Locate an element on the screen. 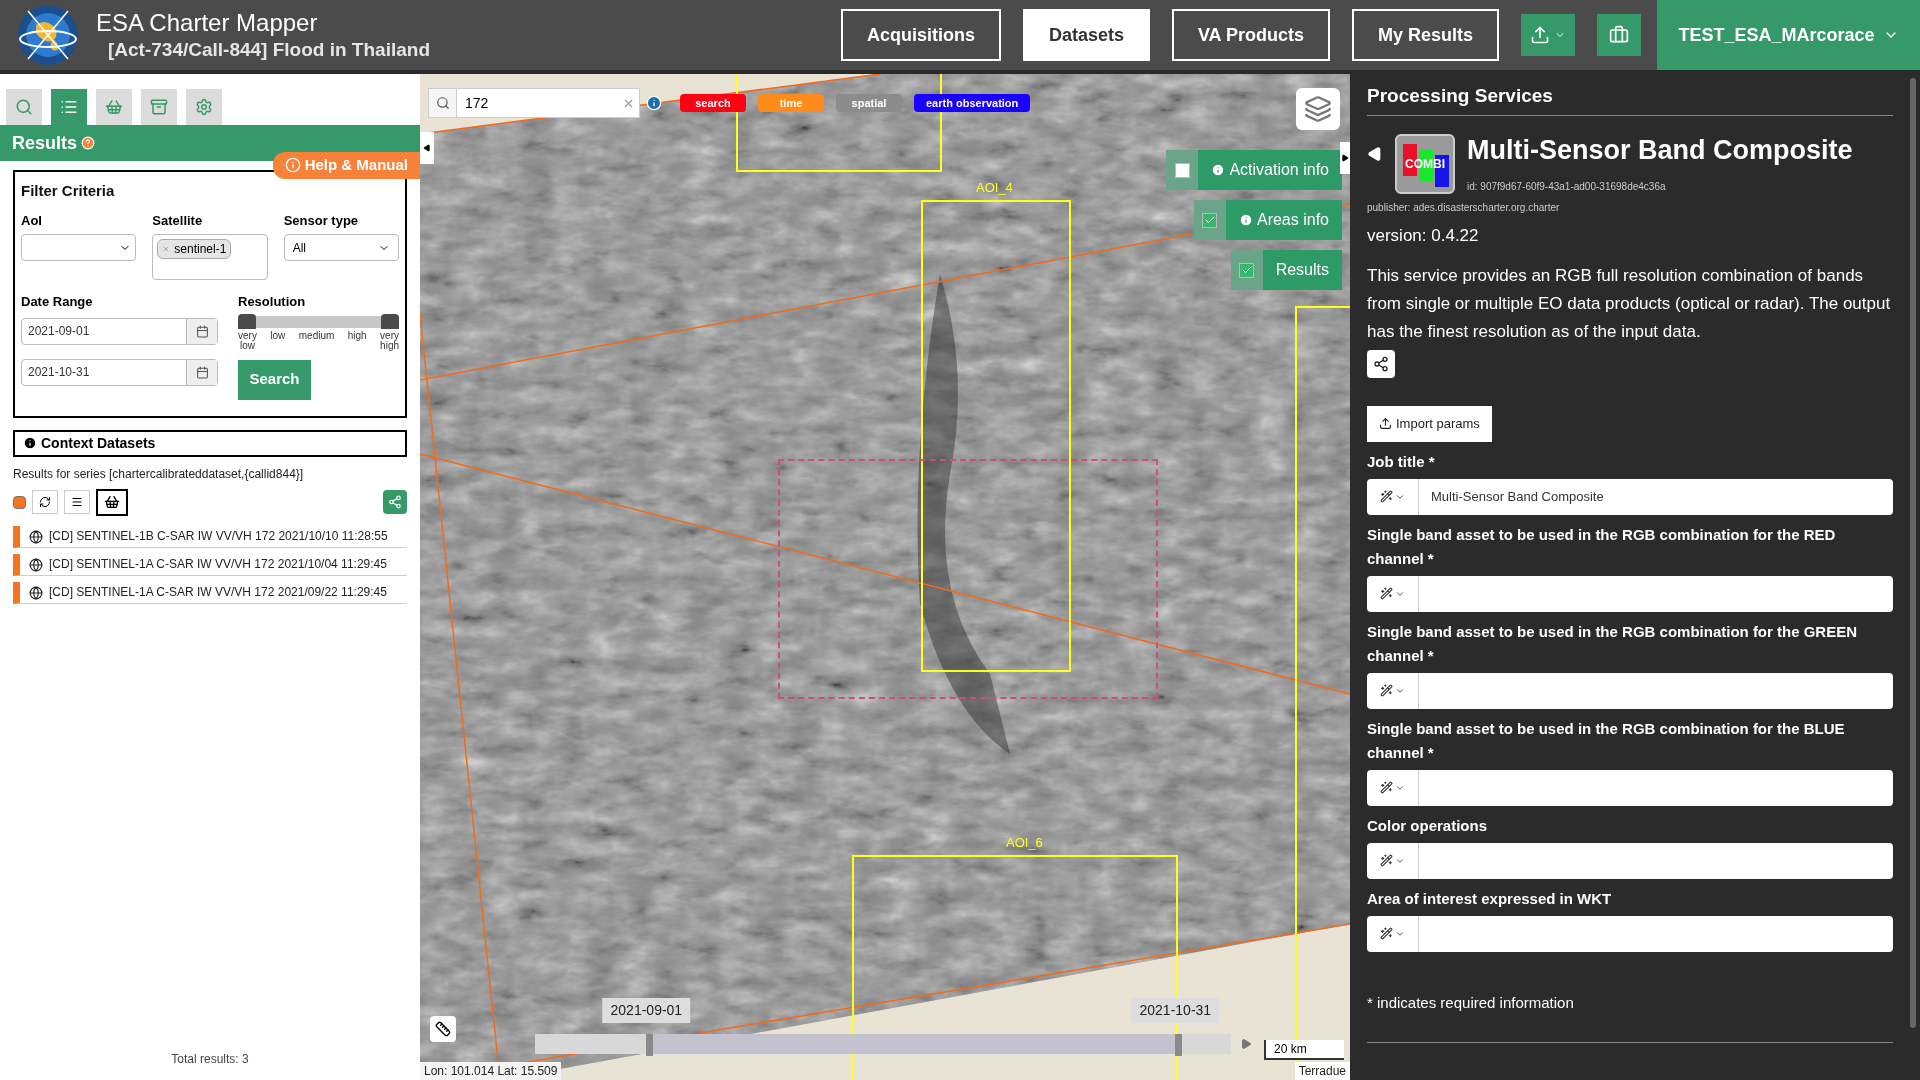 Image resolution: width=1920 pixels, height=1080 pixels. measure-button is located at coordinates (443, 1029).